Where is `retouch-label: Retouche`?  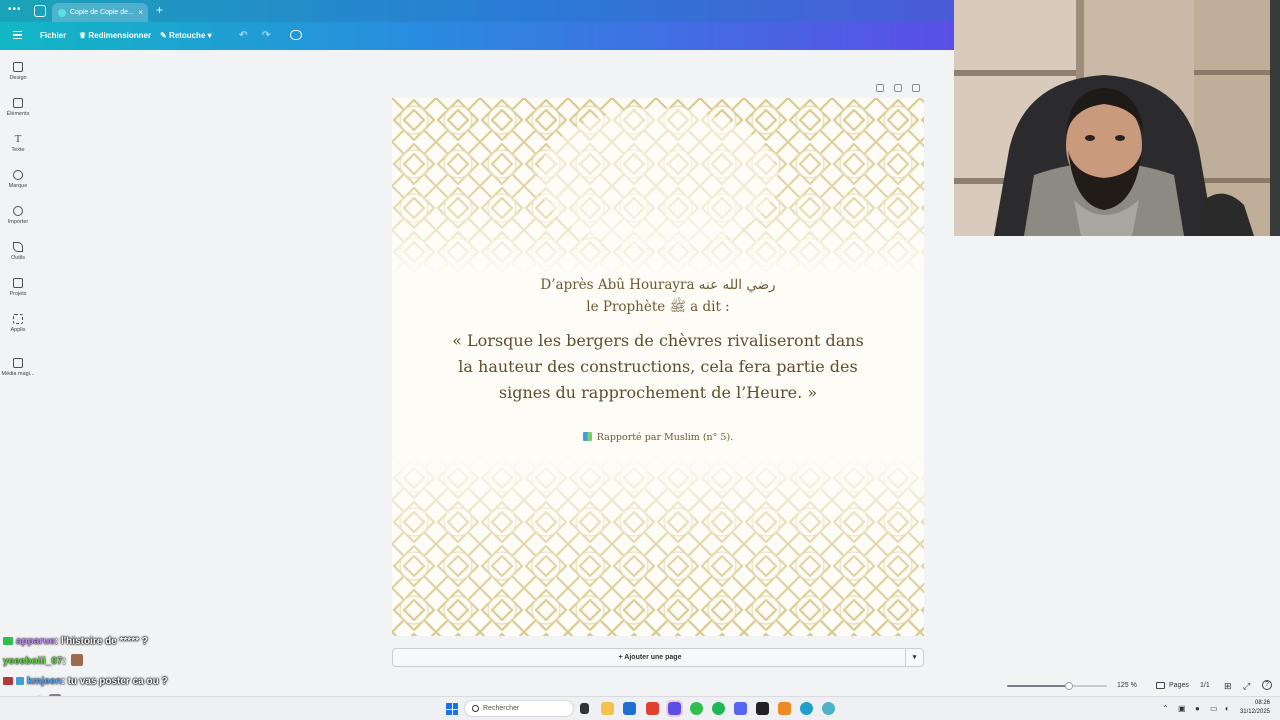 retouch-label: Retouche is located at coordinates (187, 35).